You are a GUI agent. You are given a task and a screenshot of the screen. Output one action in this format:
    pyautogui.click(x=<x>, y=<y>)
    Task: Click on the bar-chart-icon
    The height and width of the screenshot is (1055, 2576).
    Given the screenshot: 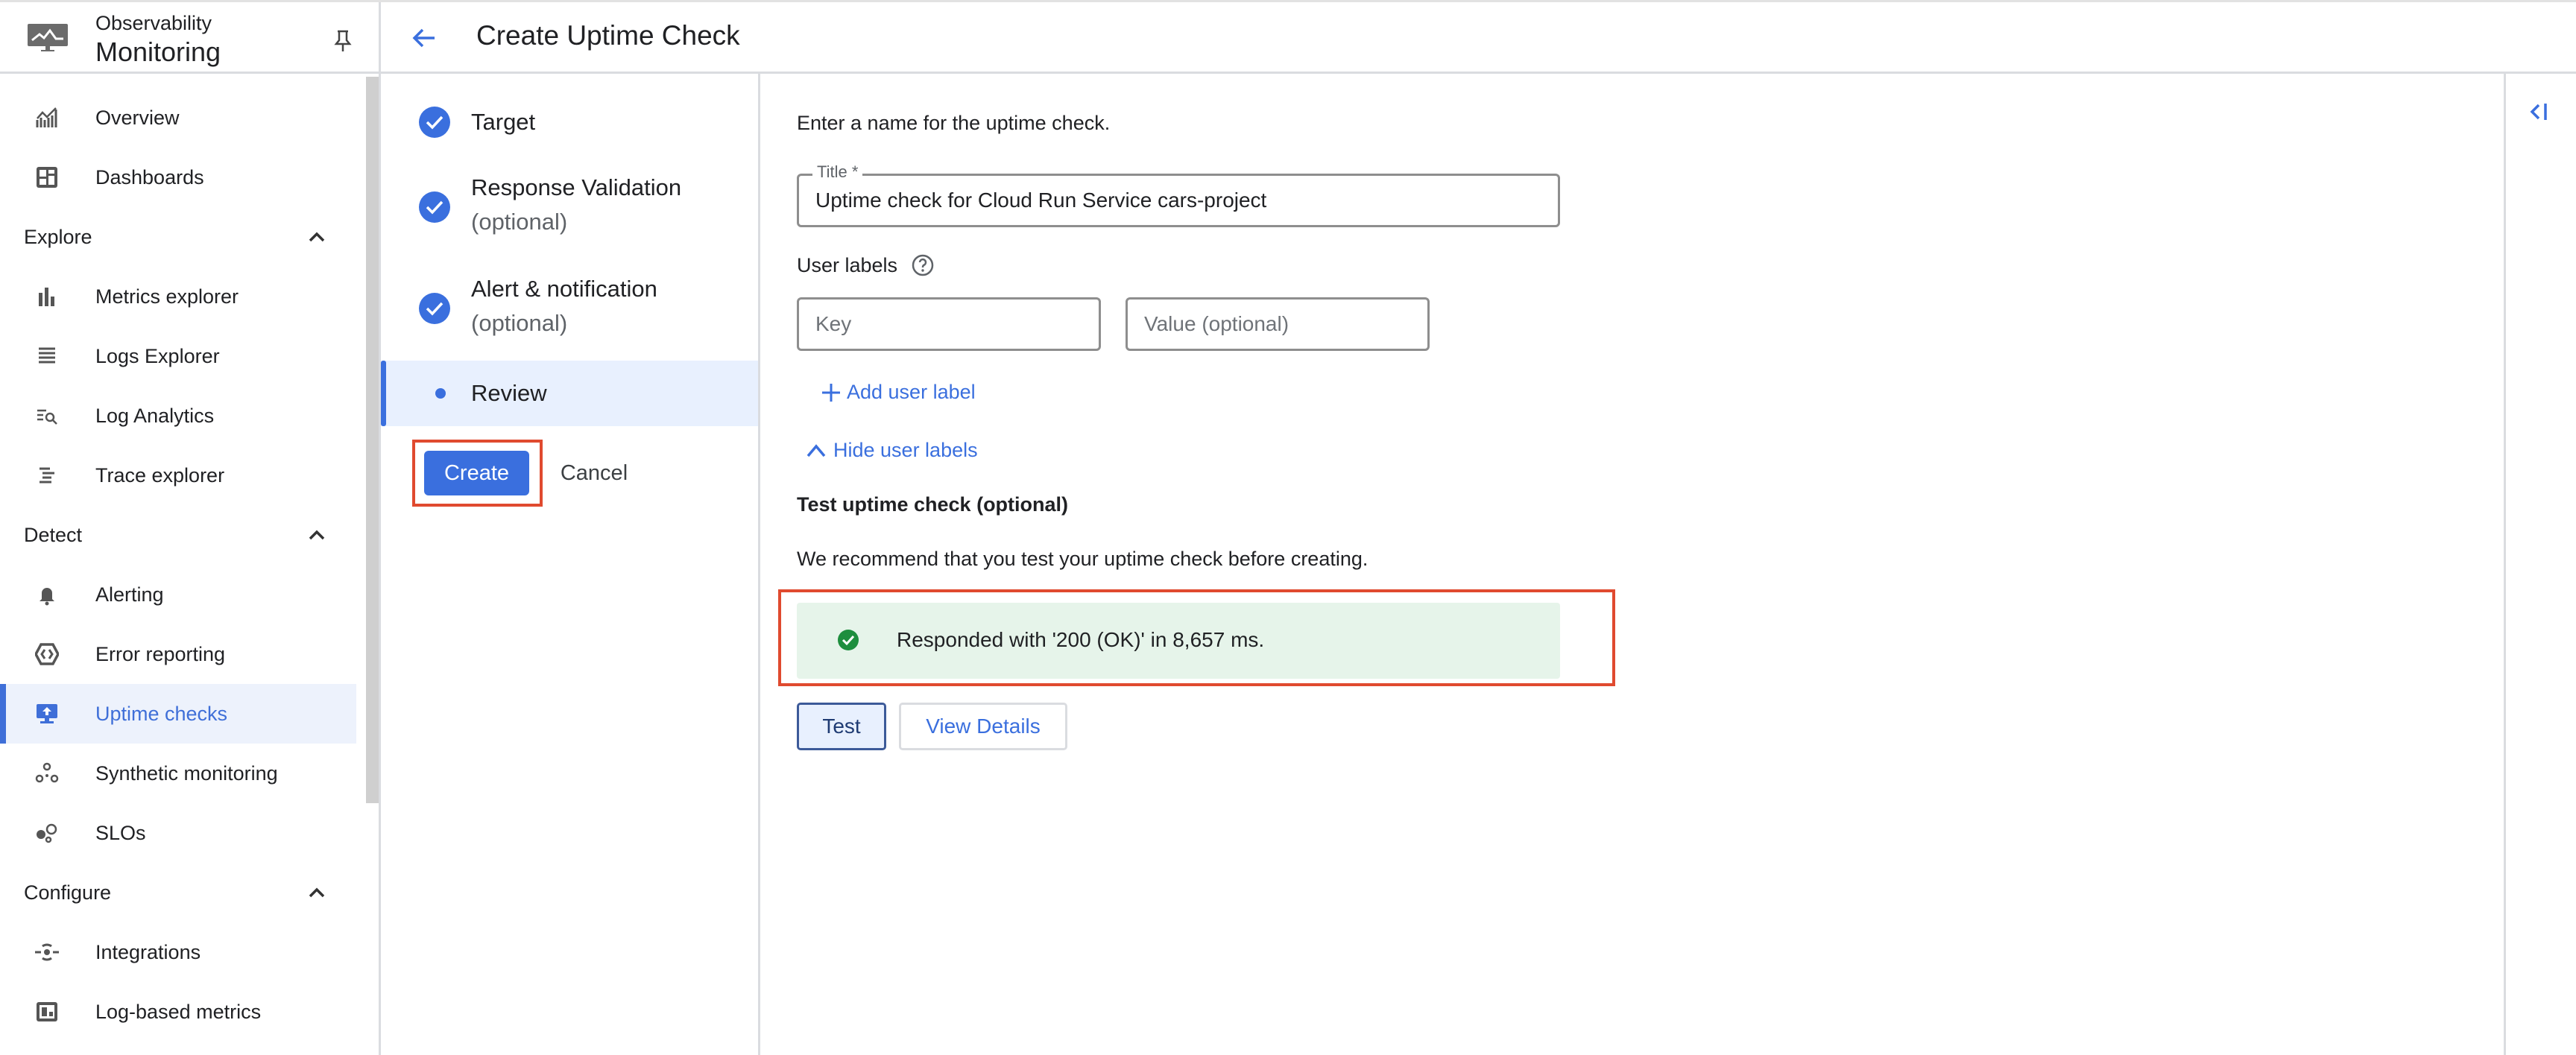 What is the action you would take?
    pyautogui.click(x=47, y=296)
    